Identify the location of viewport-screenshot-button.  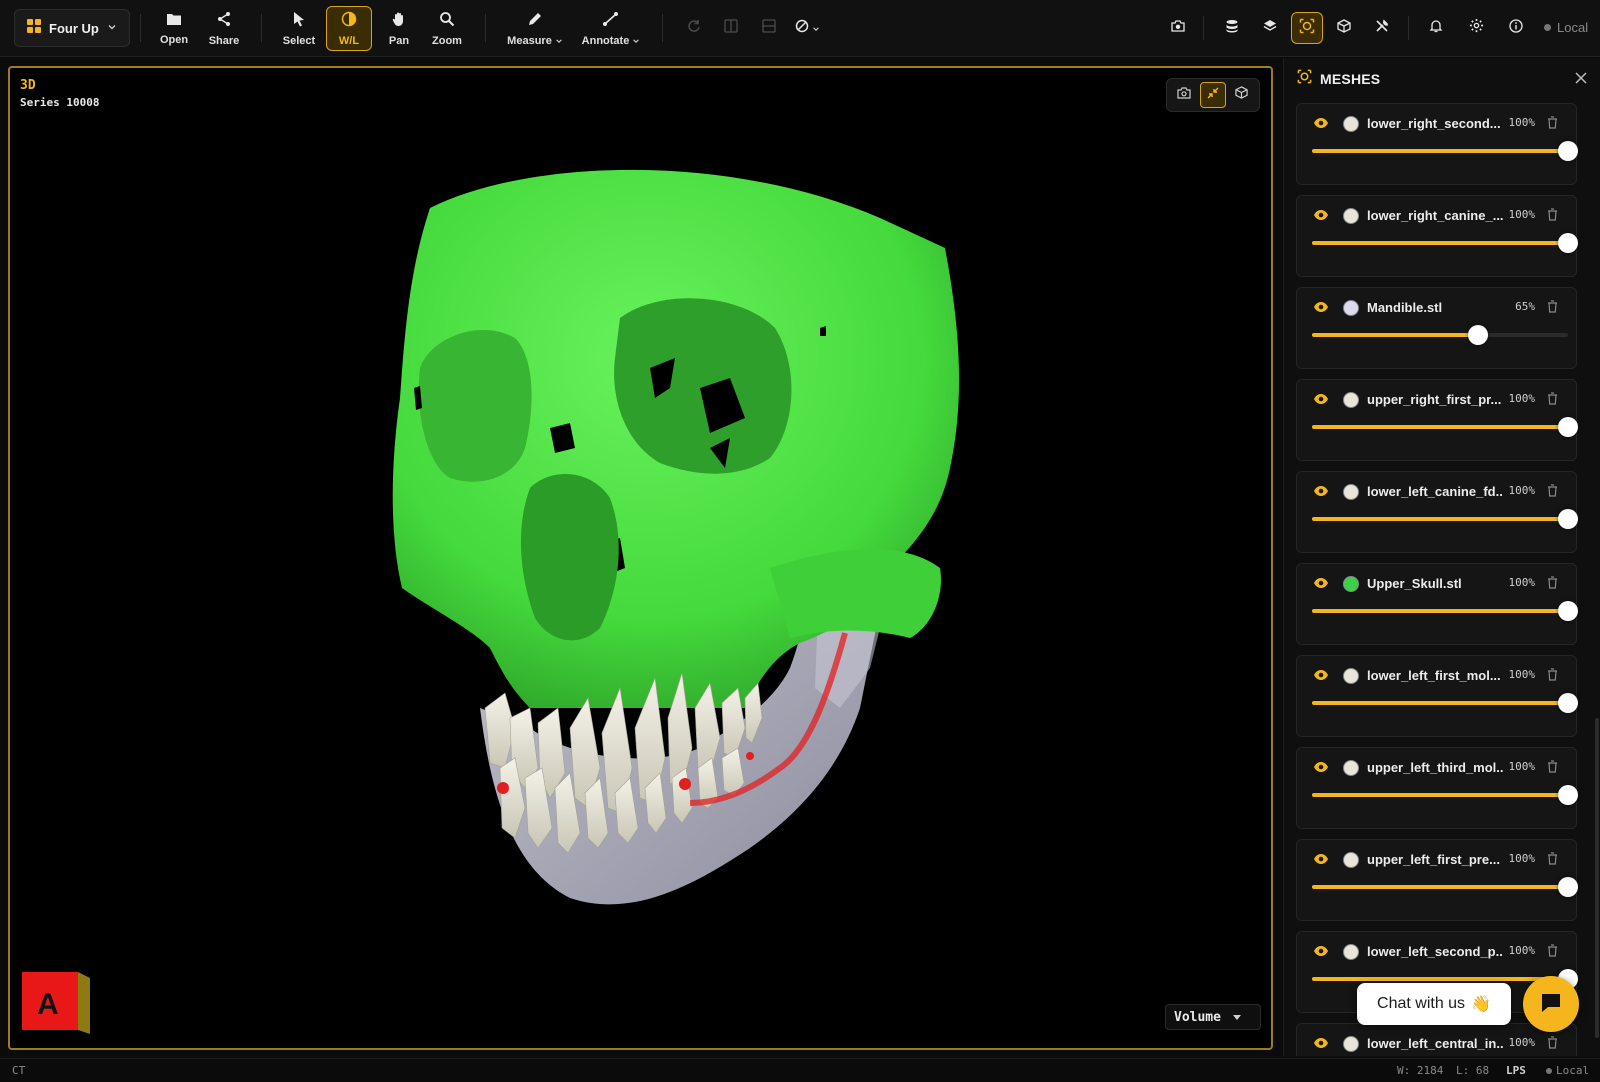
(1184, 95).